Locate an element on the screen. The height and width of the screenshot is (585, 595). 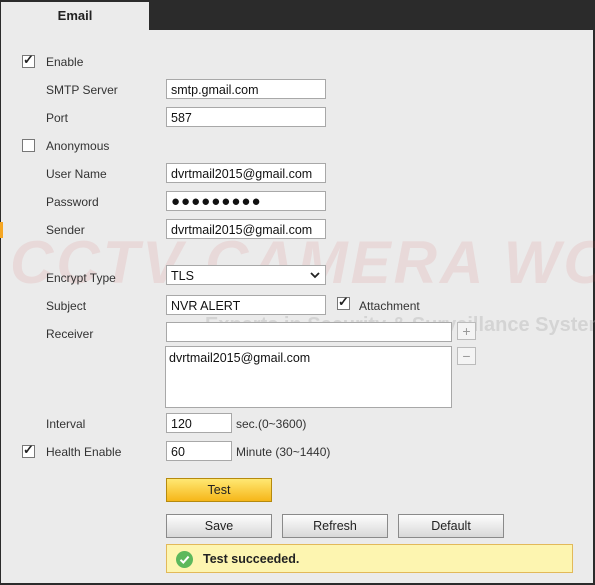
port-input: 587 is located at coordinates (246, 117).